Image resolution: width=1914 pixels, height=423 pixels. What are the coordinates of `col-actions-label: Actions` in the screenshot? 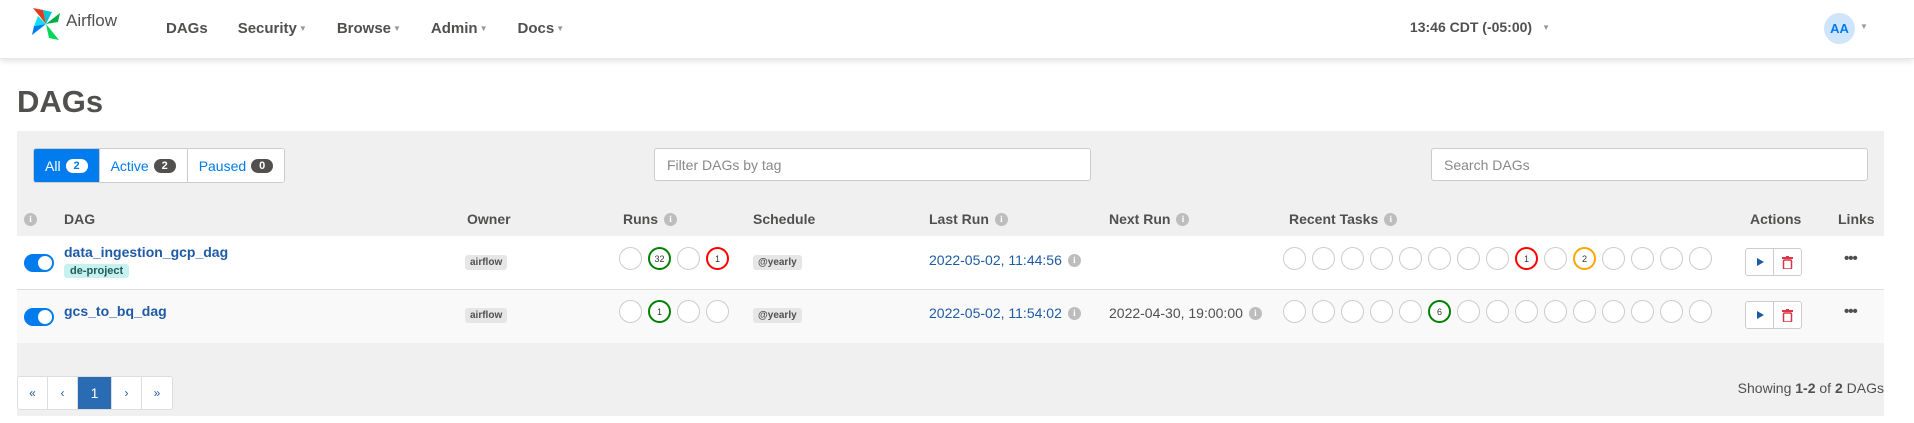 It's located at (1776, 219).